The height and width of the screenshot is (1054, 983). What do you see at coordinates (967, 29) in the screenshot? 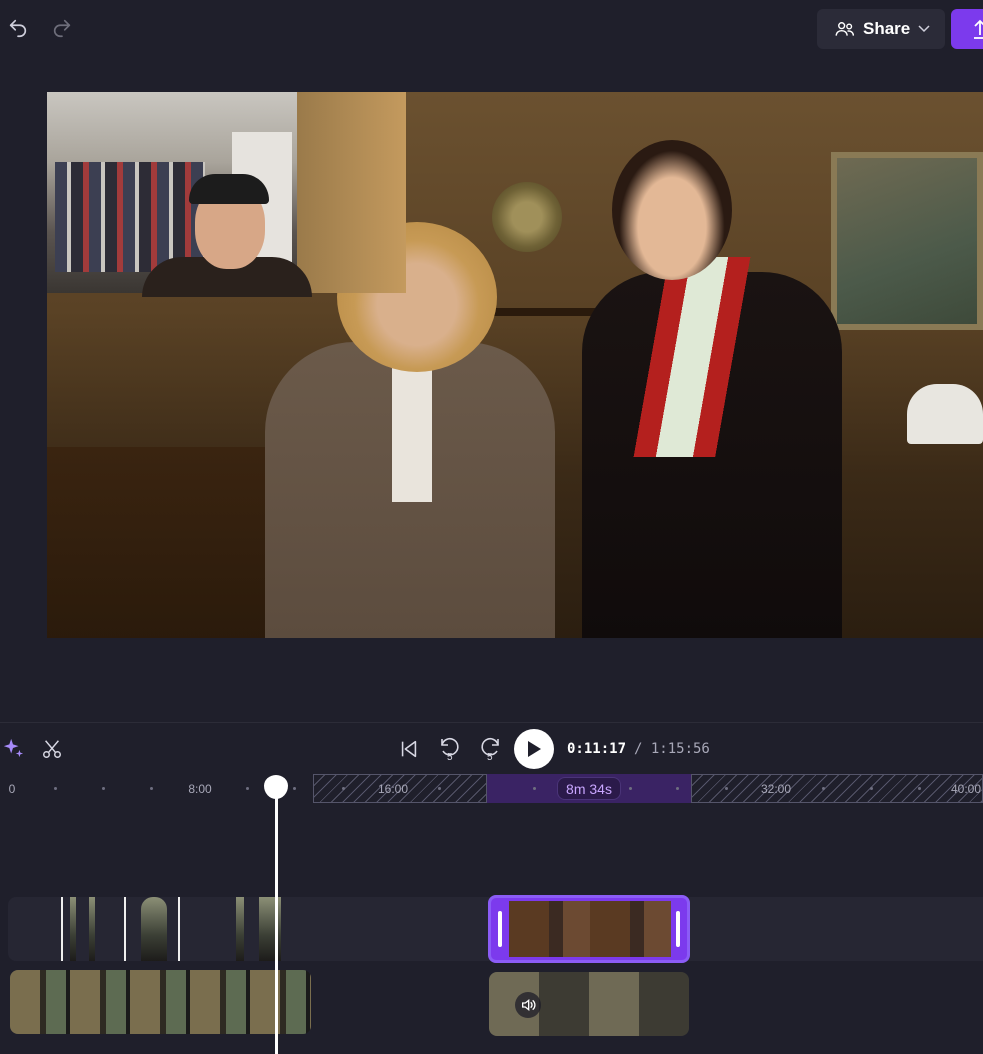
I see `export-button` at bounding box center [967, 29].